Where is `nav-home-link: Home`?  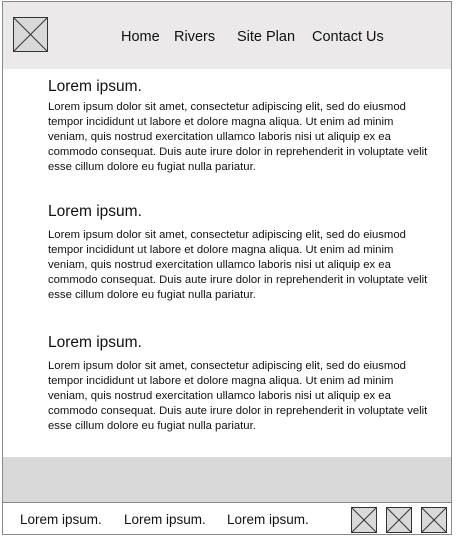
nav-home-link: Home is located at coordinates (140, 37).